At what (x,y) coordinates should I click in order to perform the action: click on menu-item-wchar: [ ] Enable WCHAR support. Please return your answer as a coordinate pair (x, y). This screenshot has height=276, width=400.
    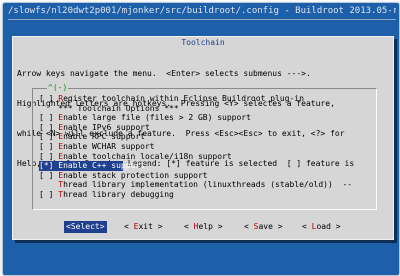
    Looking at the image, I should click on (206, 147).